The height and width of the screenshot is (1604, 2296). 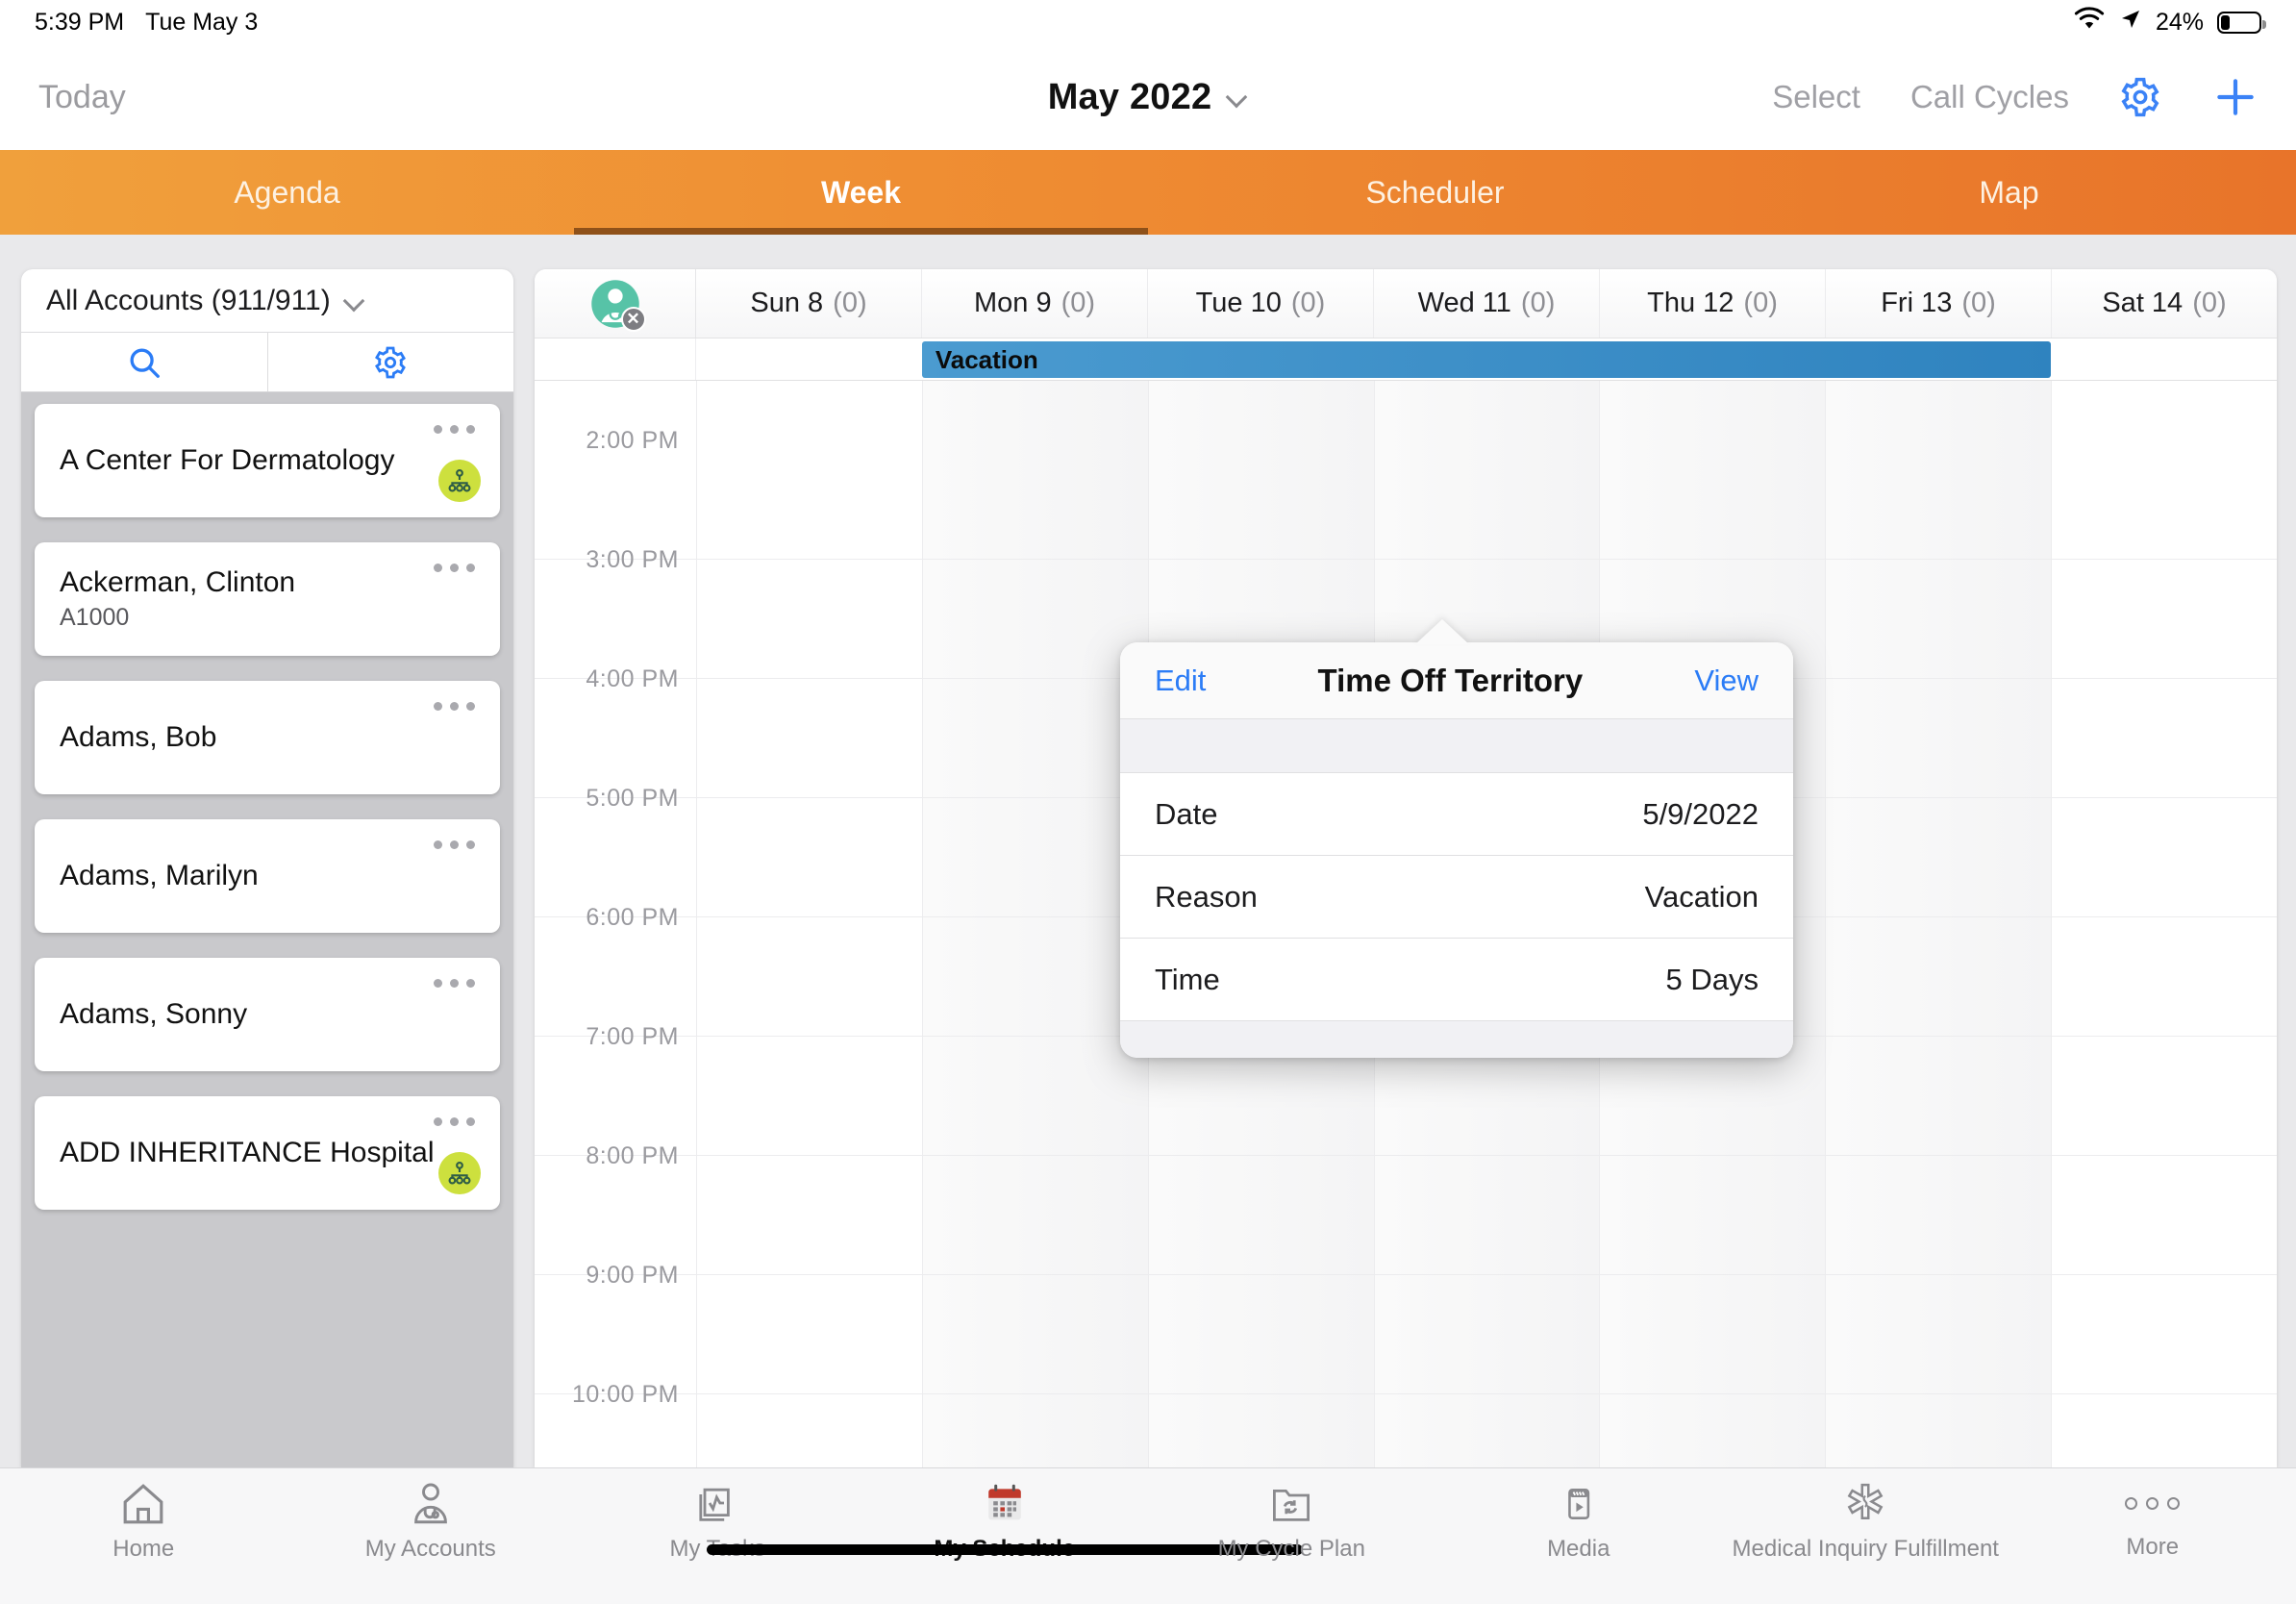 I want to click on list-item: A Center For Dermatology, so click(x=267, y=471).